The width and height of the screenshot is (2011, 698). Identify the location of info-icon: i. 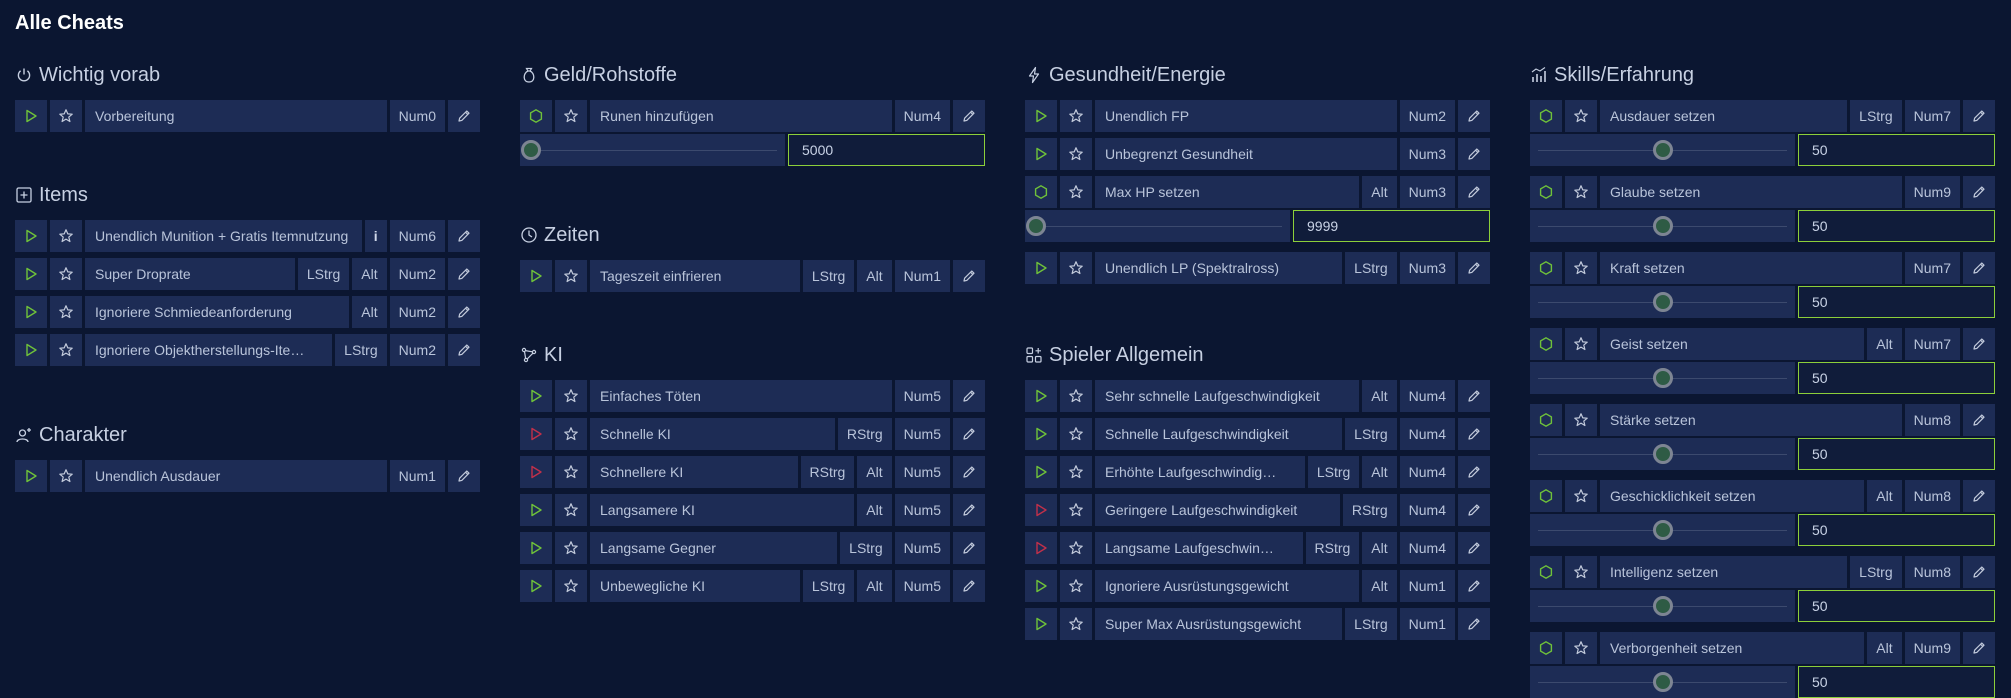
(375, 236).